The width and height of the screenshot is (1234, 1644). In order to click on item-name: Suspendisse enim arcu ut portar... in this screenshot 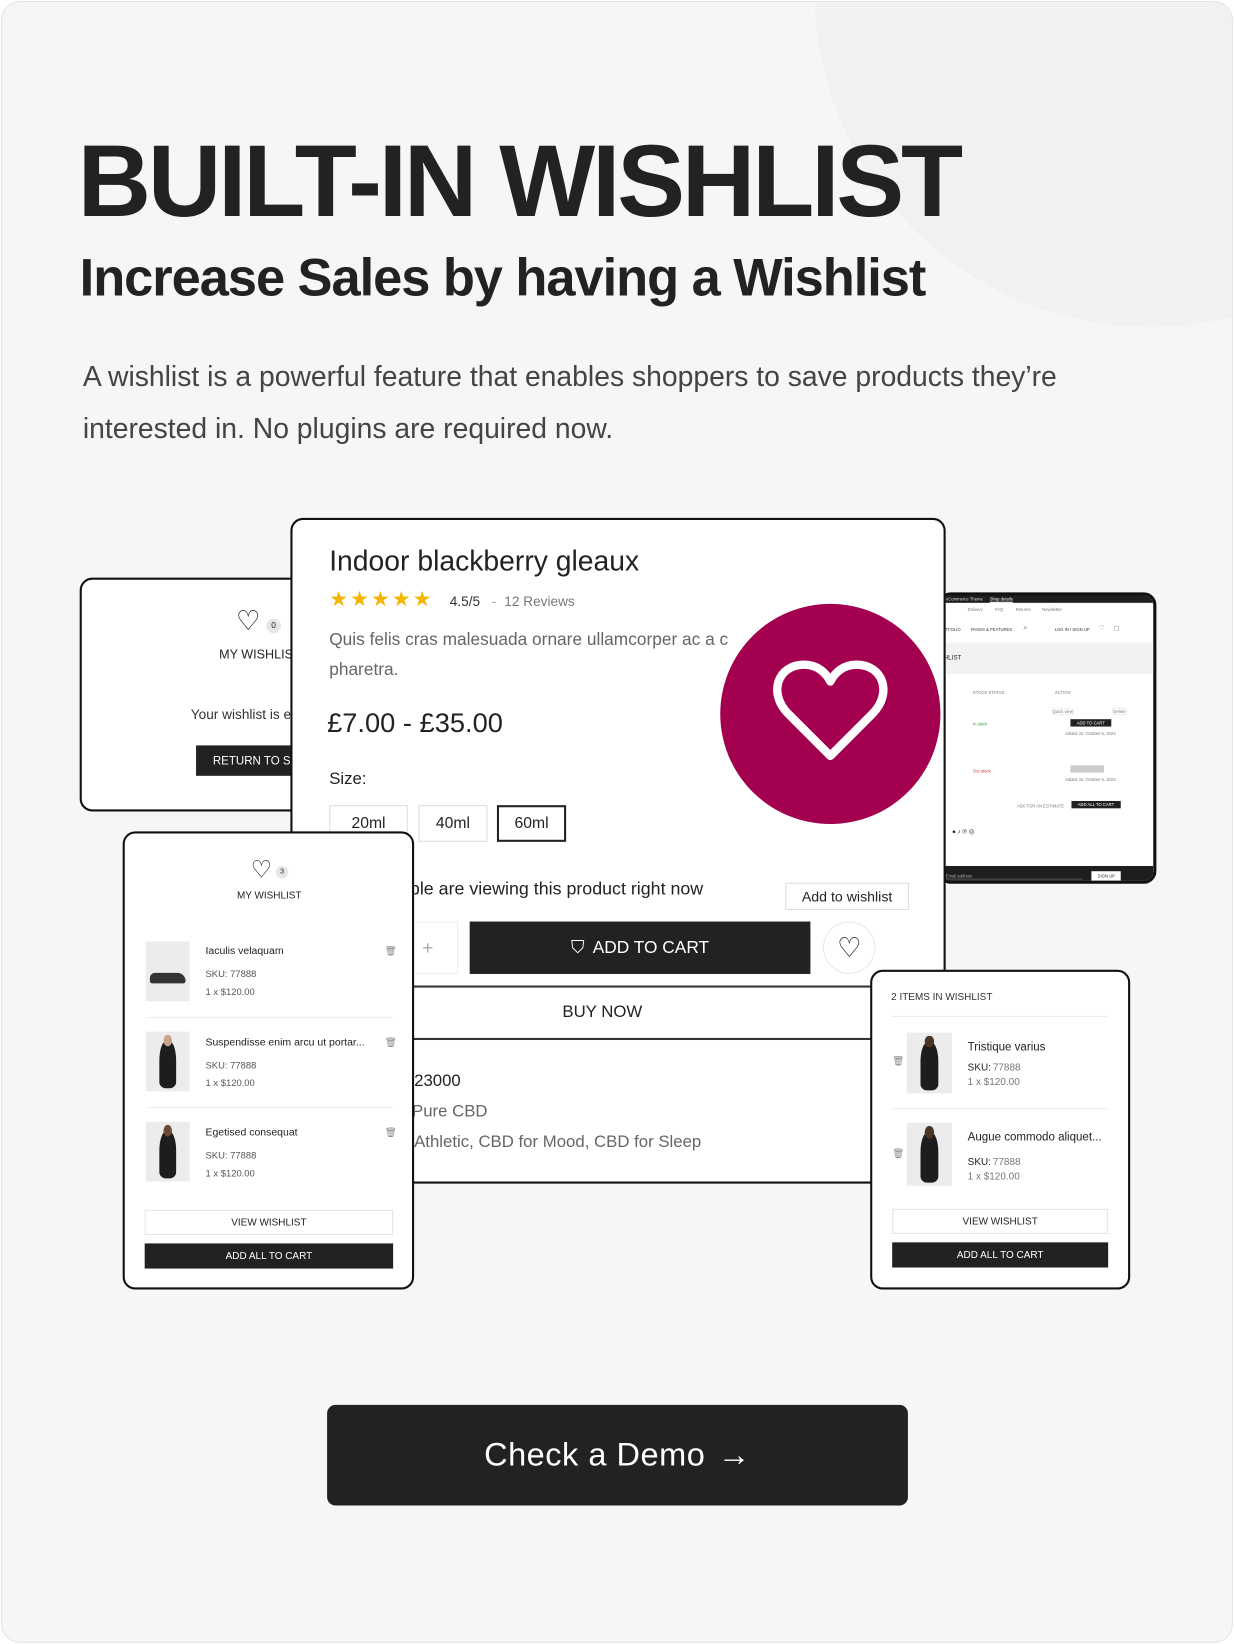, I will do `click(284, 1043)`.